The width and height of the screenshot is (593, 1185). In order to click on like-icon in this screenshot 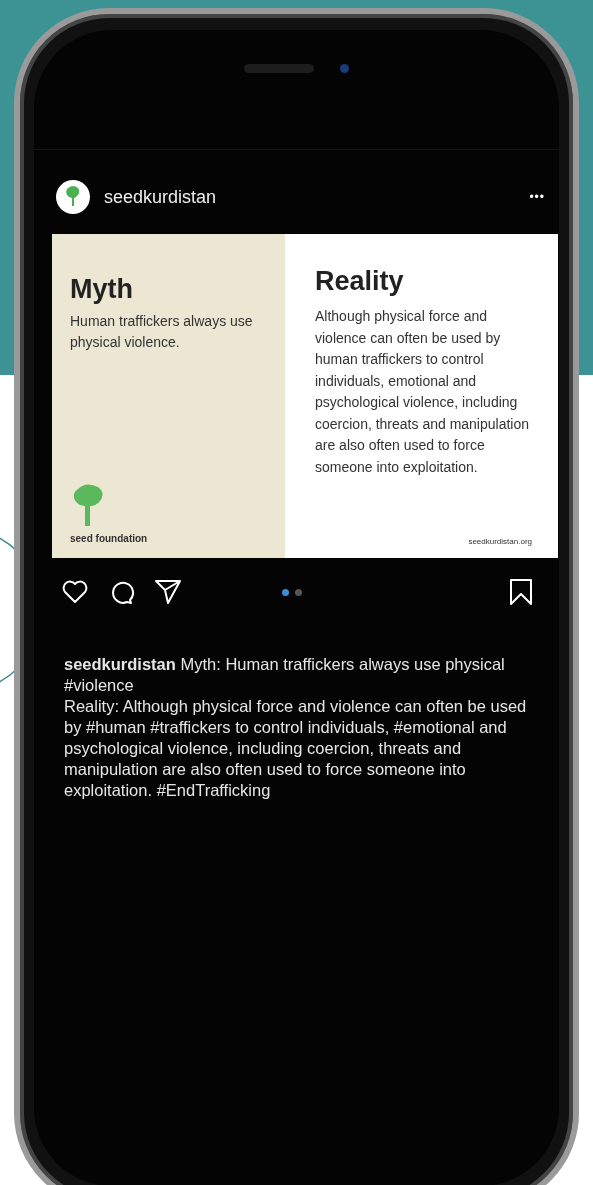, I will do `click(75, 592)`.